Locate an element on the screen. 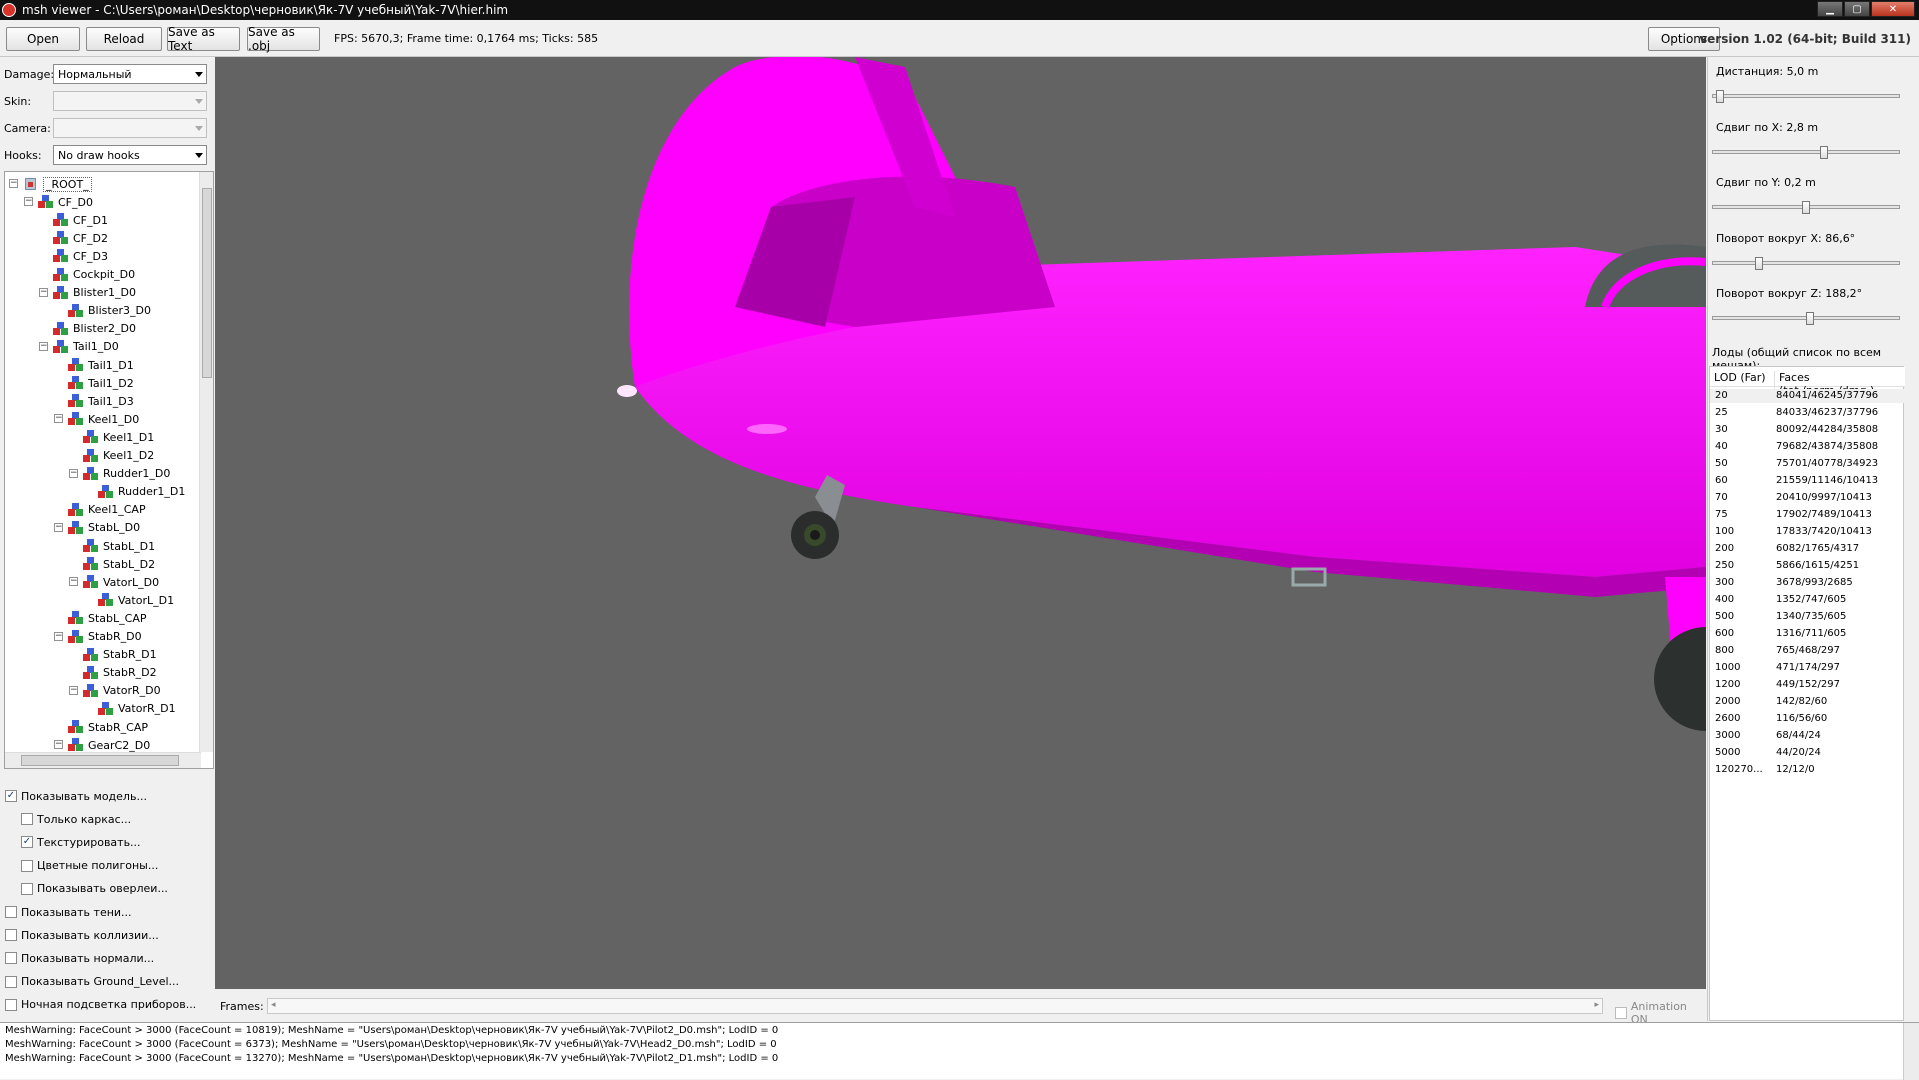 This screenshot has width=1919, height=1080. log-scrollbar is located at coordinates (1911, 1051).